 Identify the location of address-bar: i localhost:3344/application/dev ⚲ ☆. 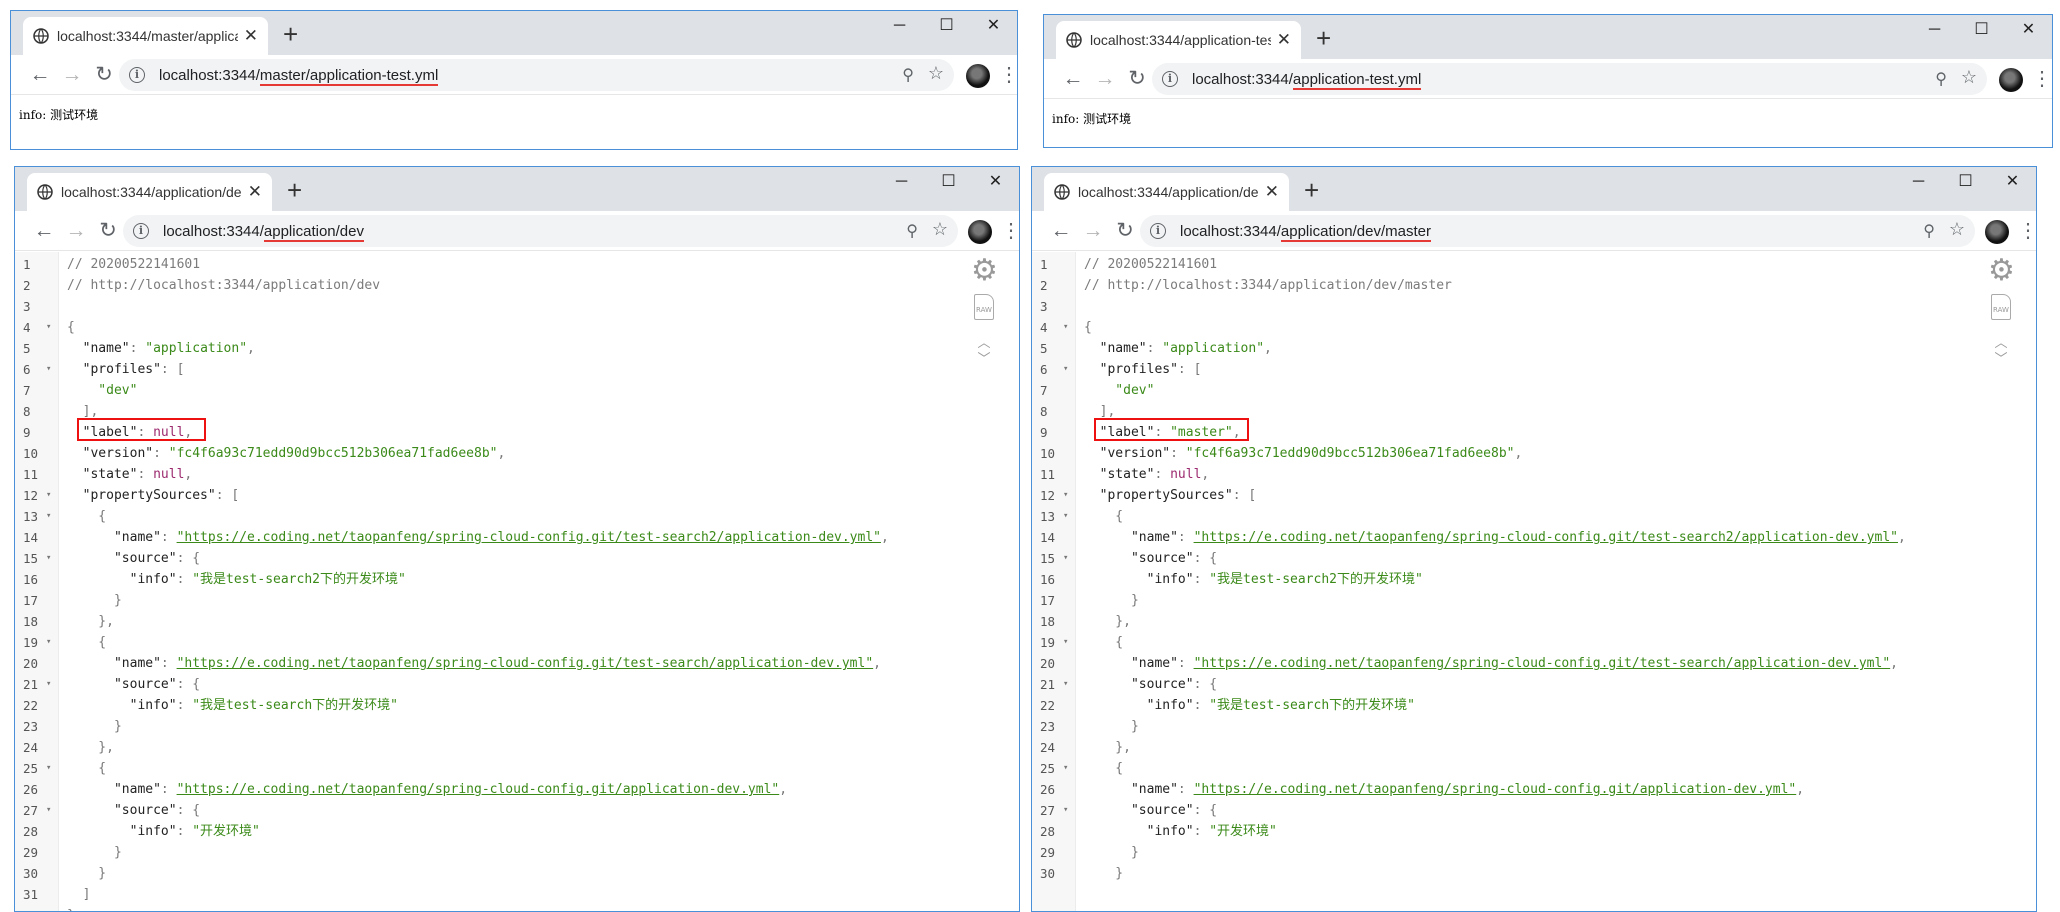
(540, 231).